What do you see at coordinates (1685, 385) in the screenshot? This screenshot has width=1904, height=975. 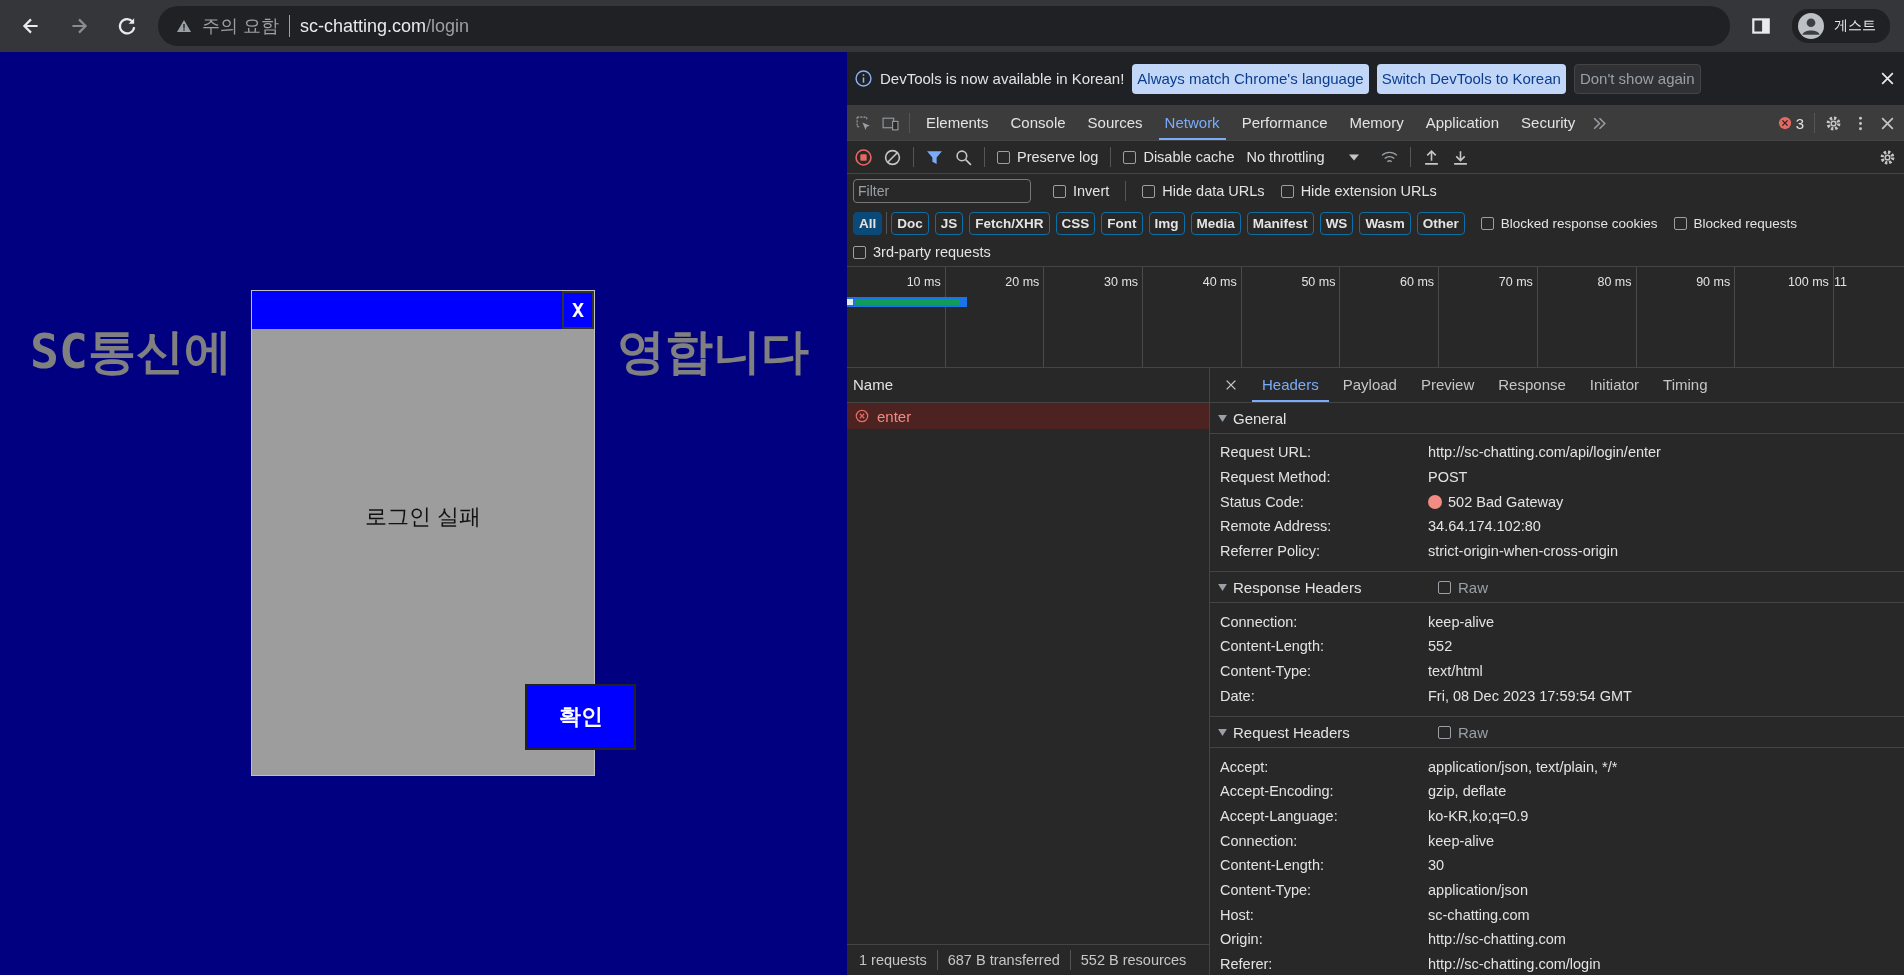 I see `detail-tab: Timing` at bounding box center [1685, 385].